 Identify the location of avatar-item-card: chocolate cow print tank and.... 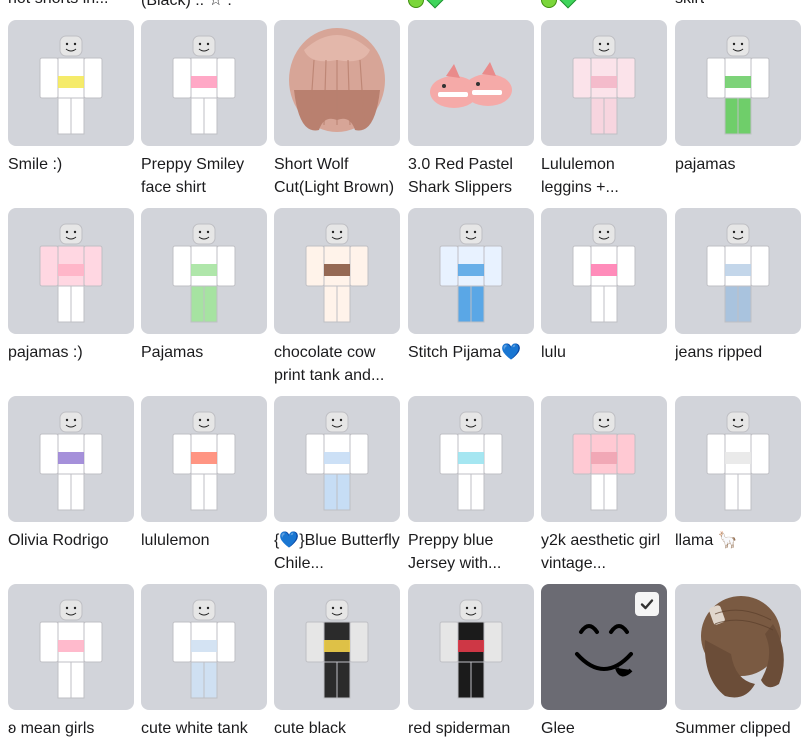
(337, 297).